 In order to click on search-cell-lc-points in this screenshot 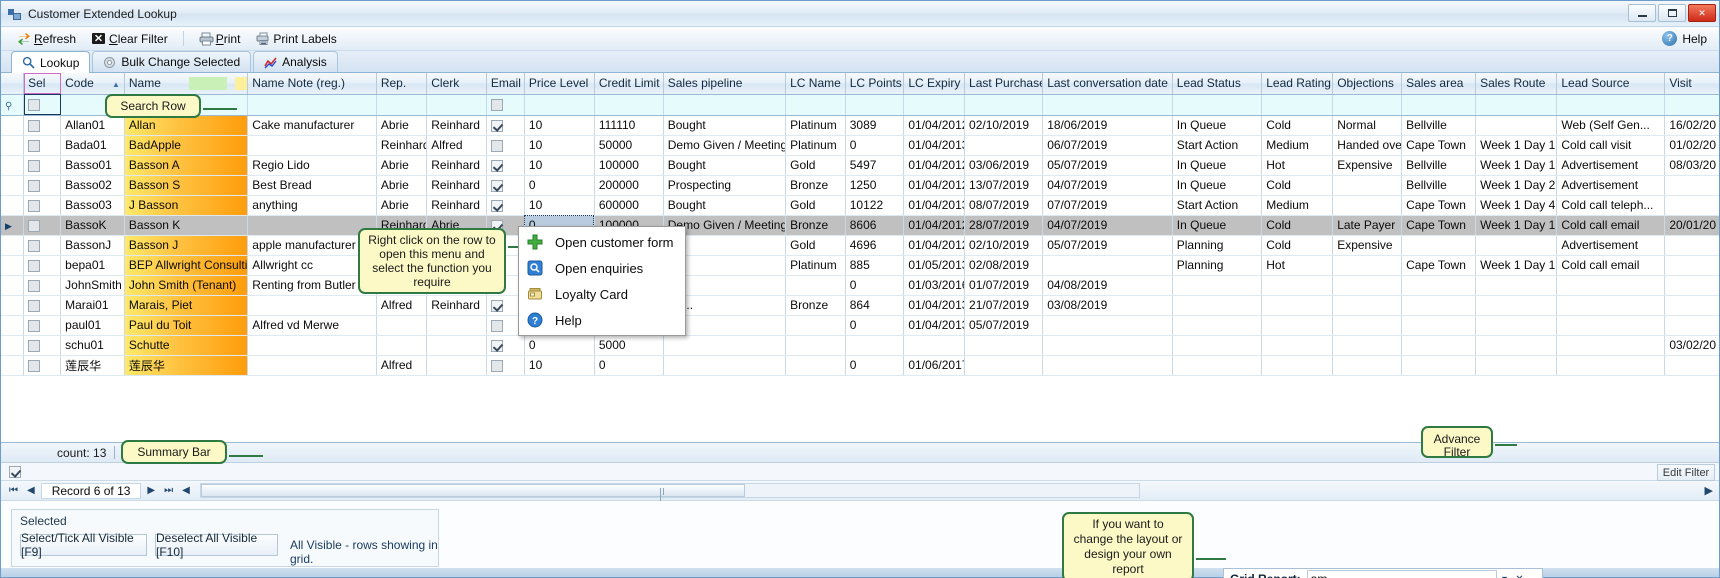, I will do `click(875, 105)`.